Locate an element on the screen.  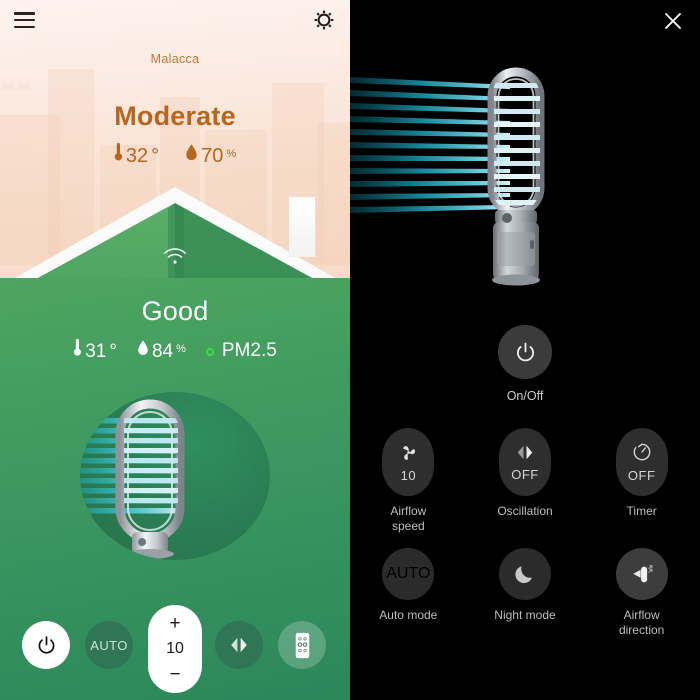
indoor-pm-reading: PM2.5 is located at coordinates (241, 350).